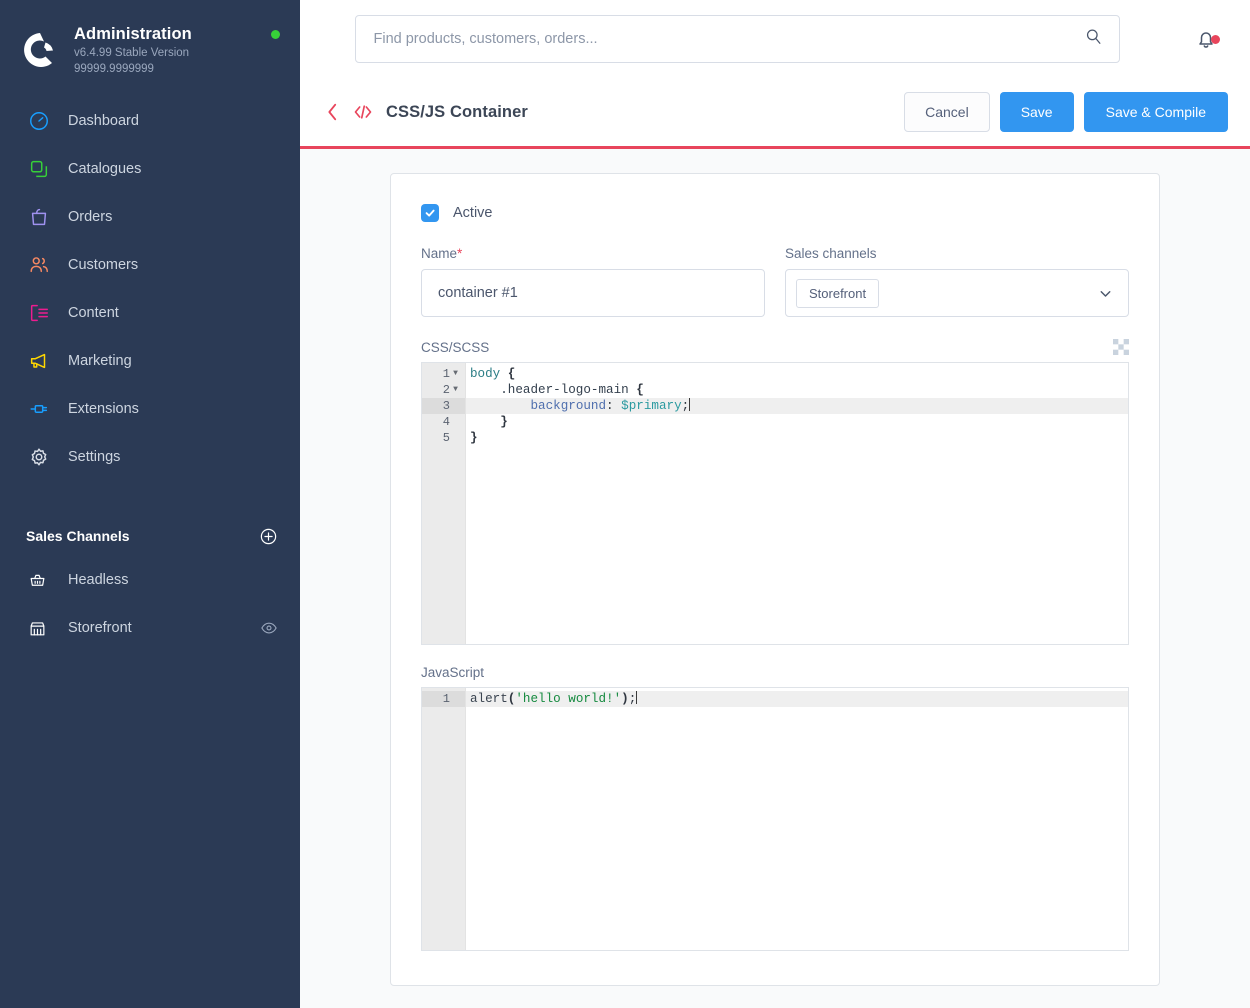  What do you see at coordinates (39, 217) in the screenshot?
I see `orders-bag-icon` at bounding box center [39, 217].